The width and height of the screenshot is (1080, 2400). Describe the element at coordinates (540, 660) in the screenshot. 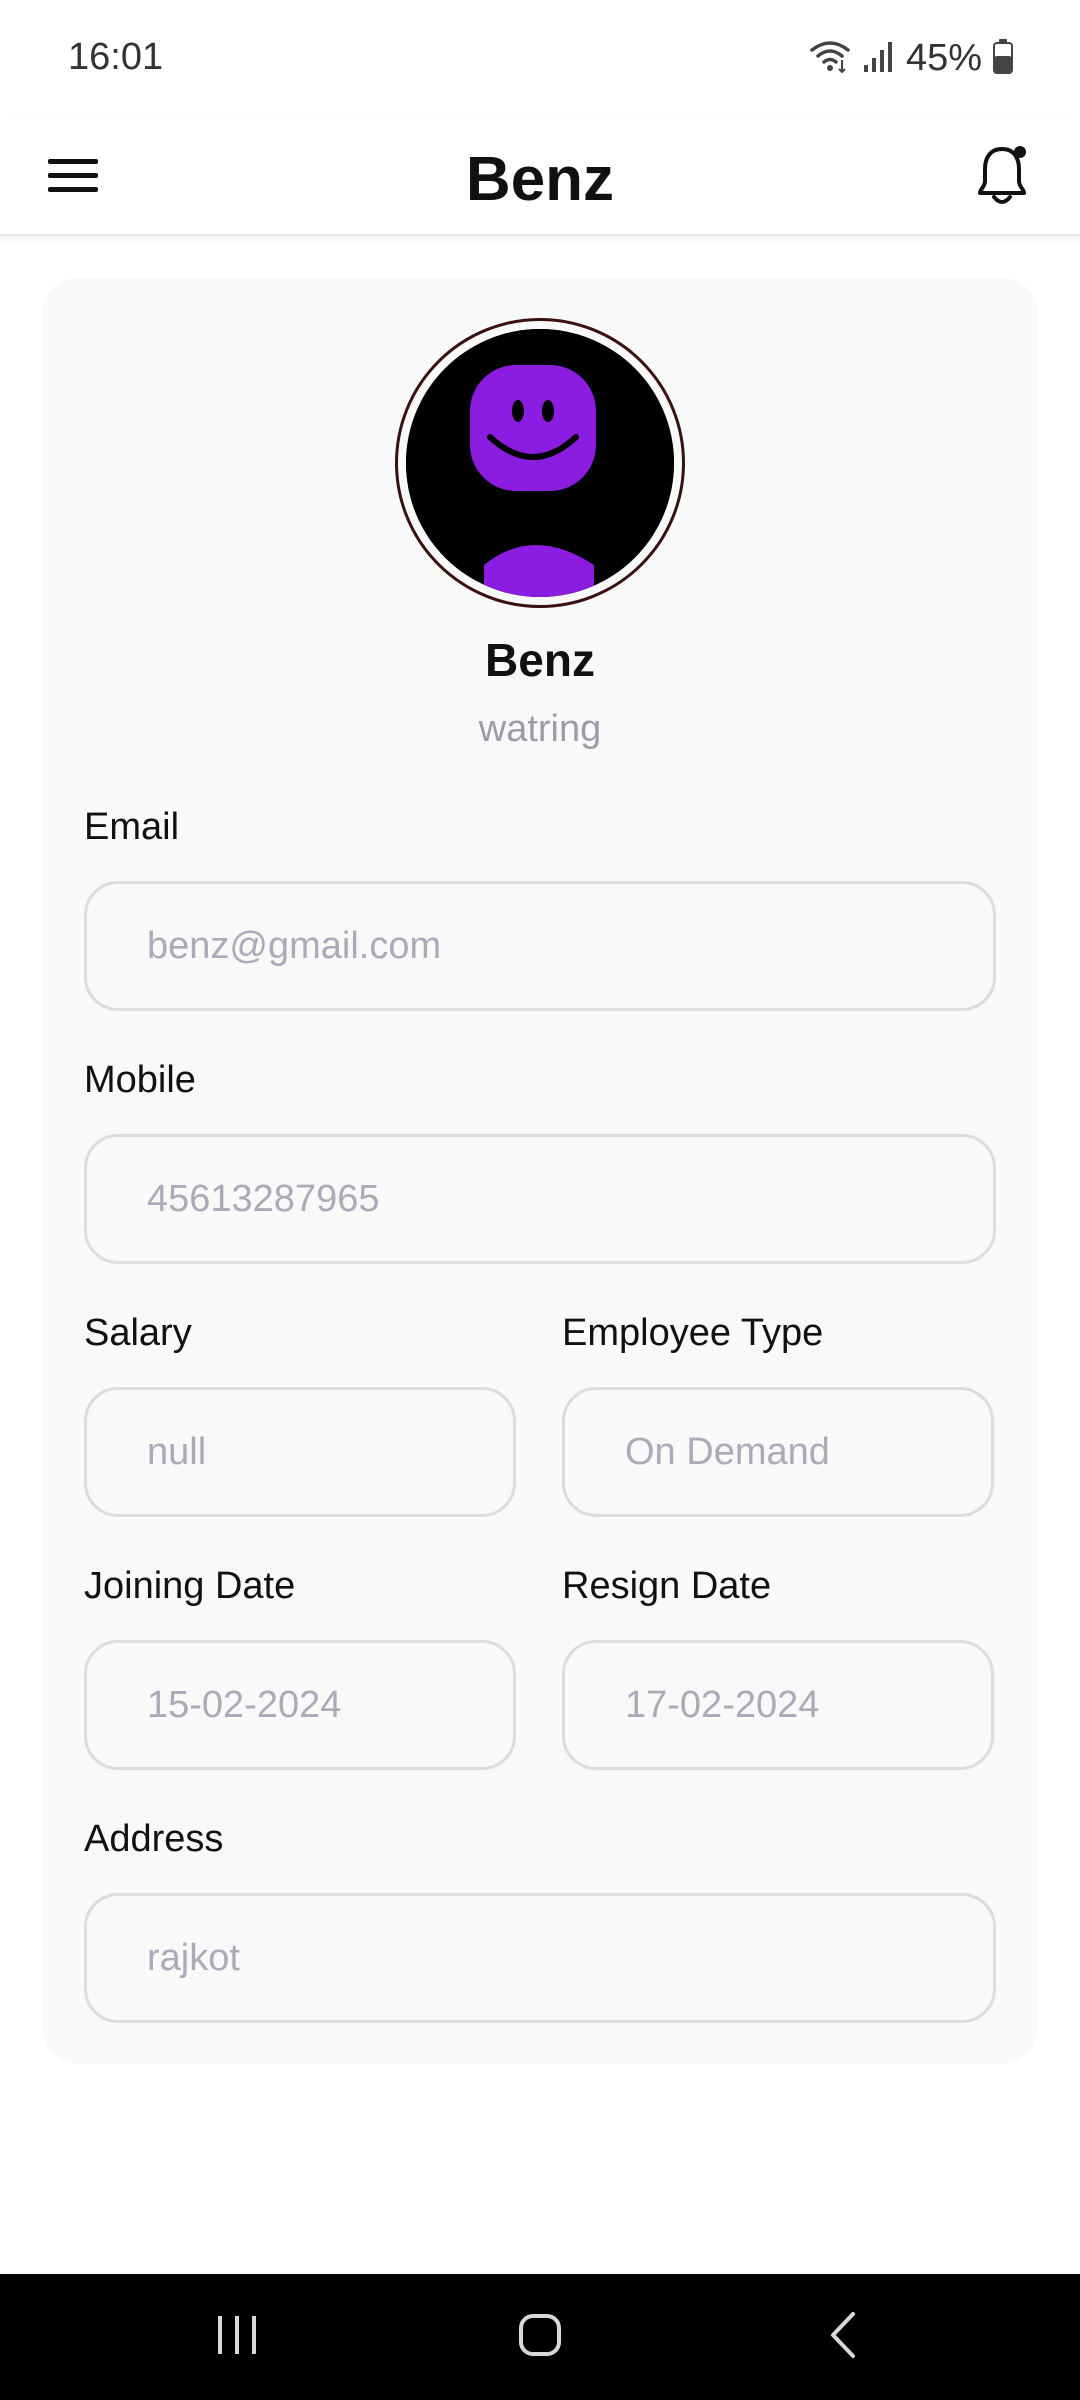

I see `profile-name: Benz` at that location.